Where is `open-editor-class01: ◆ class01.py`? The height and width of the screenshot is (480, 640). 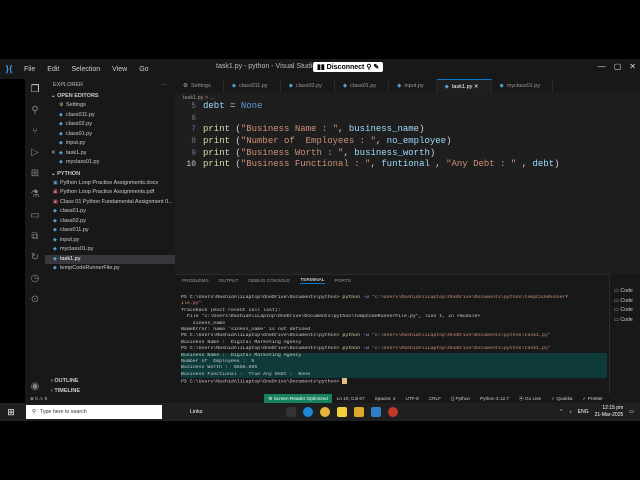 open-editor-class01: ◆ class01.py is located at coordinates (110, 135).